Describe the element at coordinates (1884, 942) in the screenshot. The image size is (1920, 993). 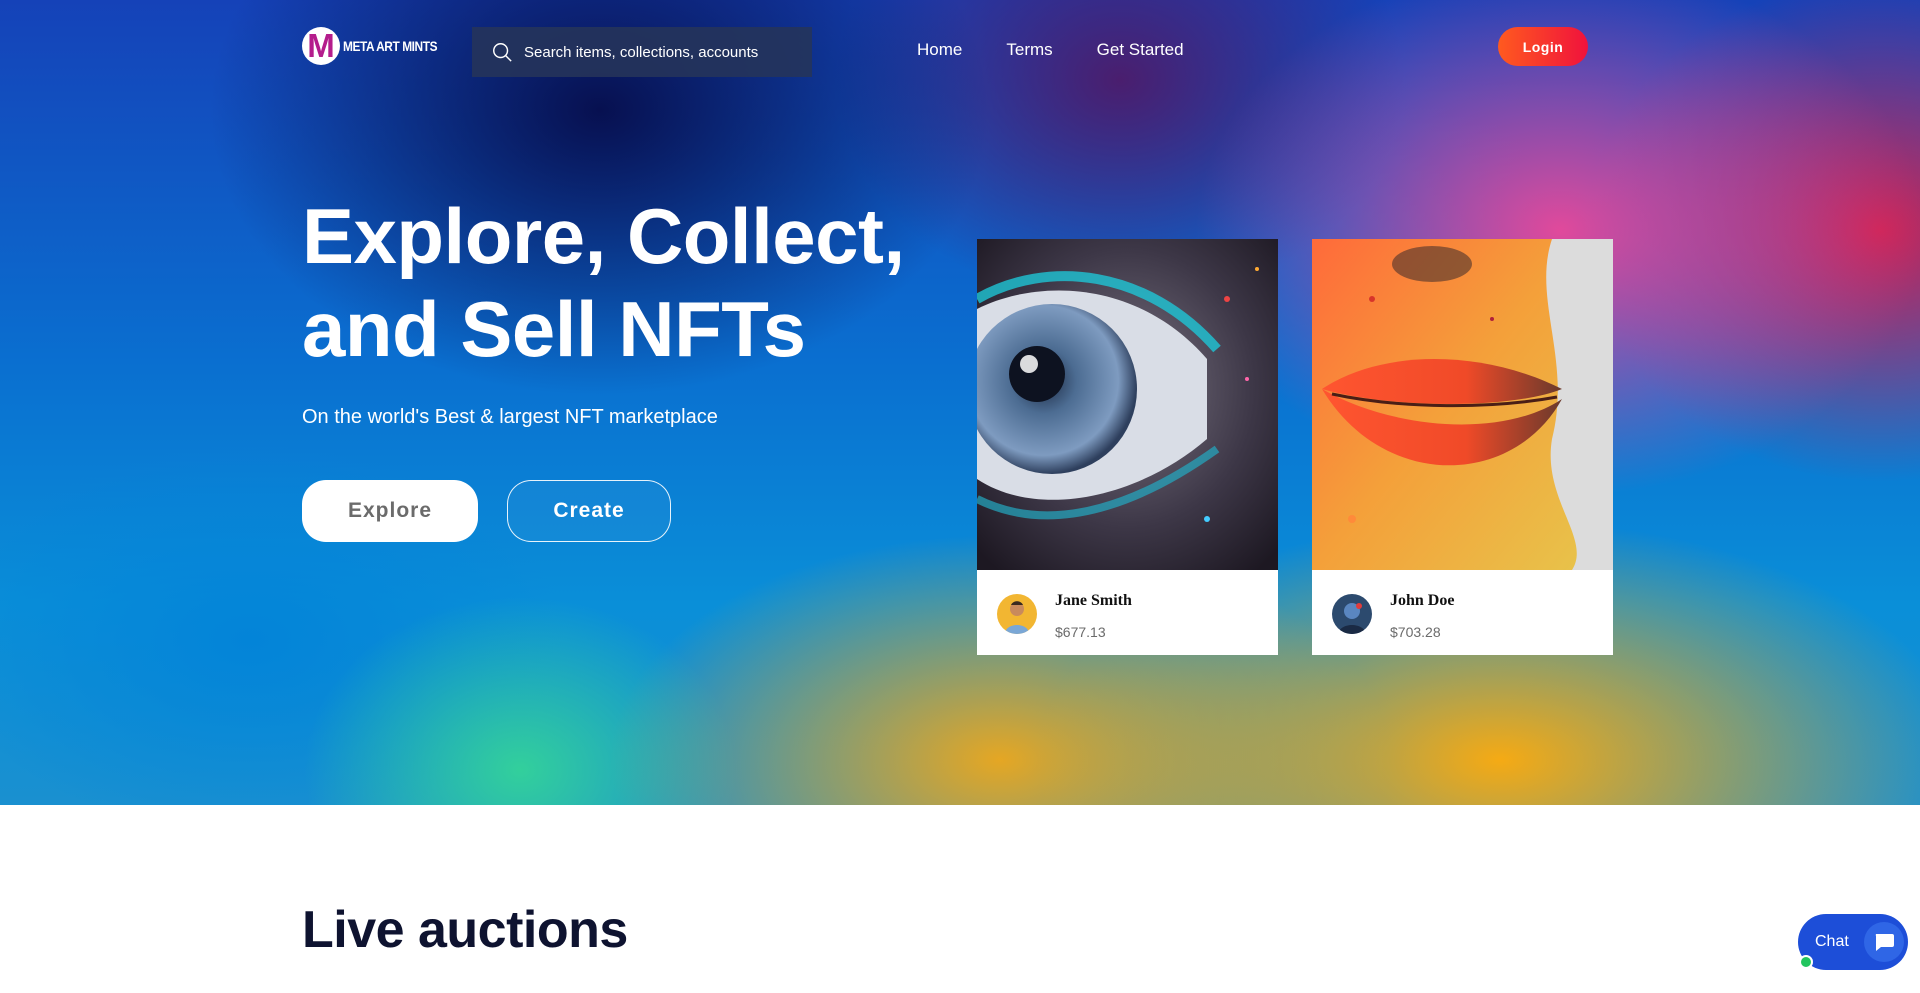
I see `chat-bubble-icon` at that location.